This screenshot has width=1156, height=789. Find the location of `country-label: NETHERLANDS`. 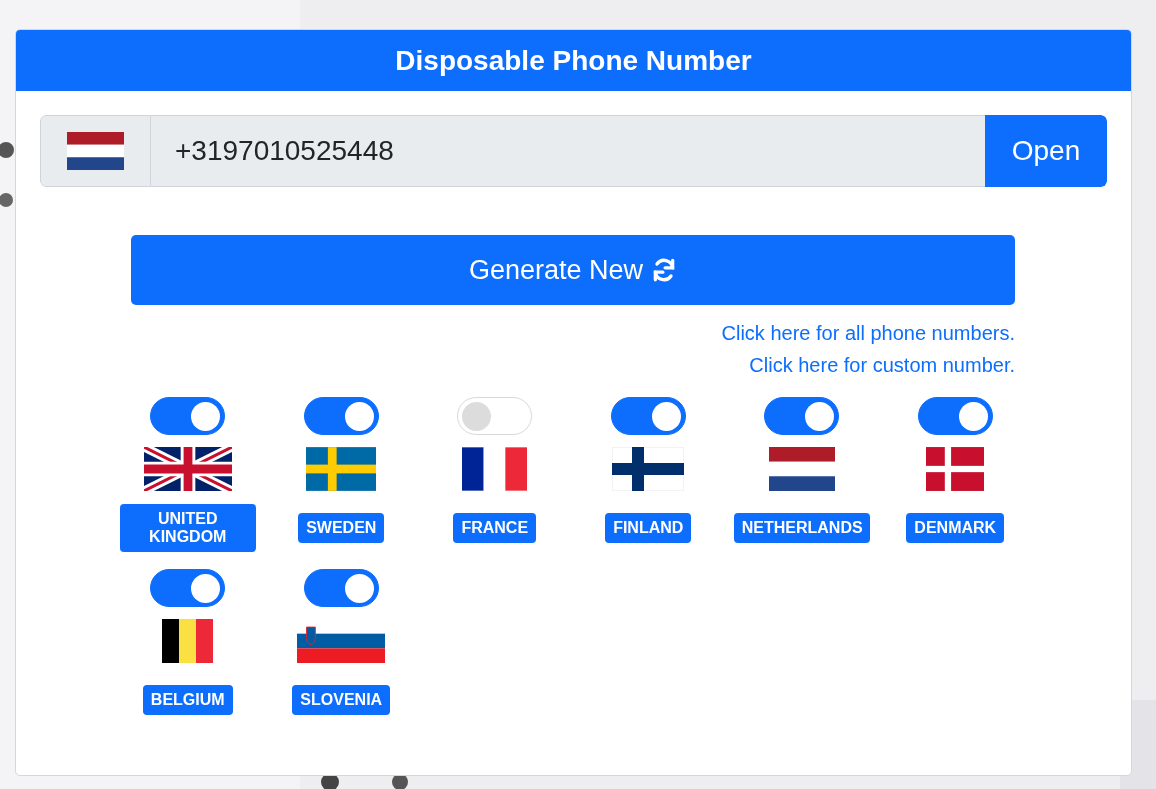

country-label: NETHERLANDS is located at coordinates (801, 528).